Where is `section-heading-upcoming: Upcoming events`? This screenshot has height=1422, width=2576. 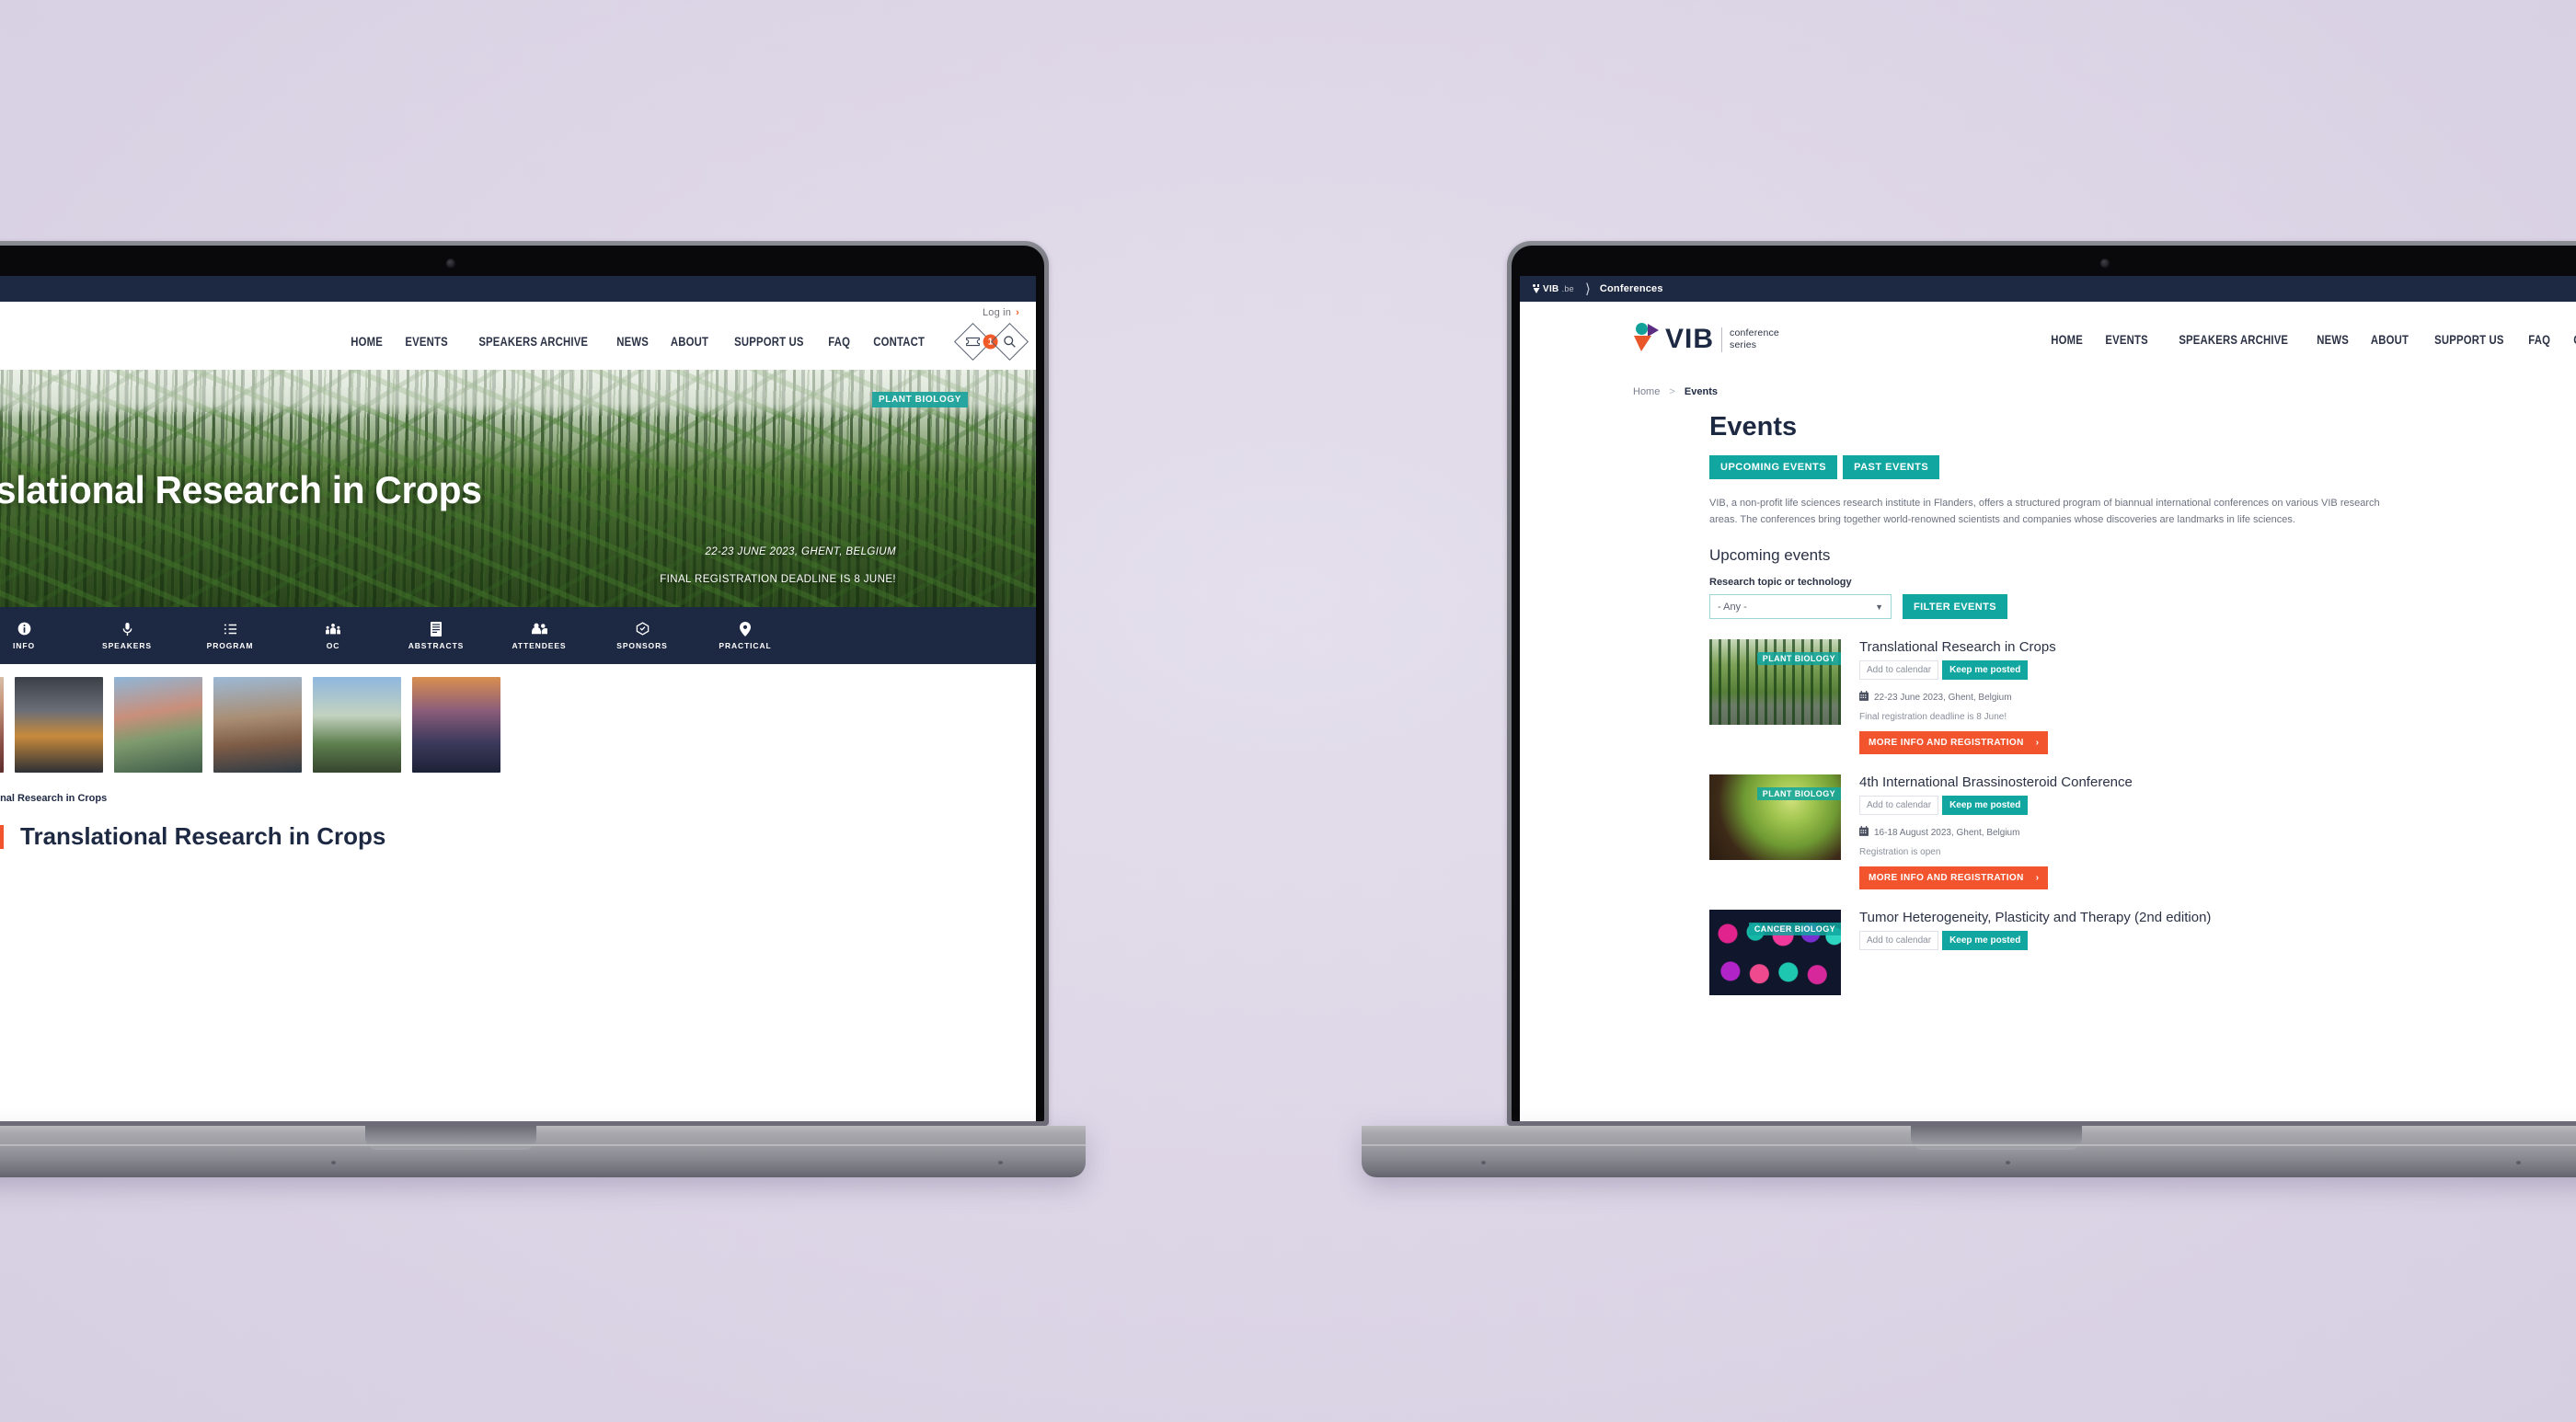 section-heading-upcoming: Upcoming events is located at coordinates (1770, 555).